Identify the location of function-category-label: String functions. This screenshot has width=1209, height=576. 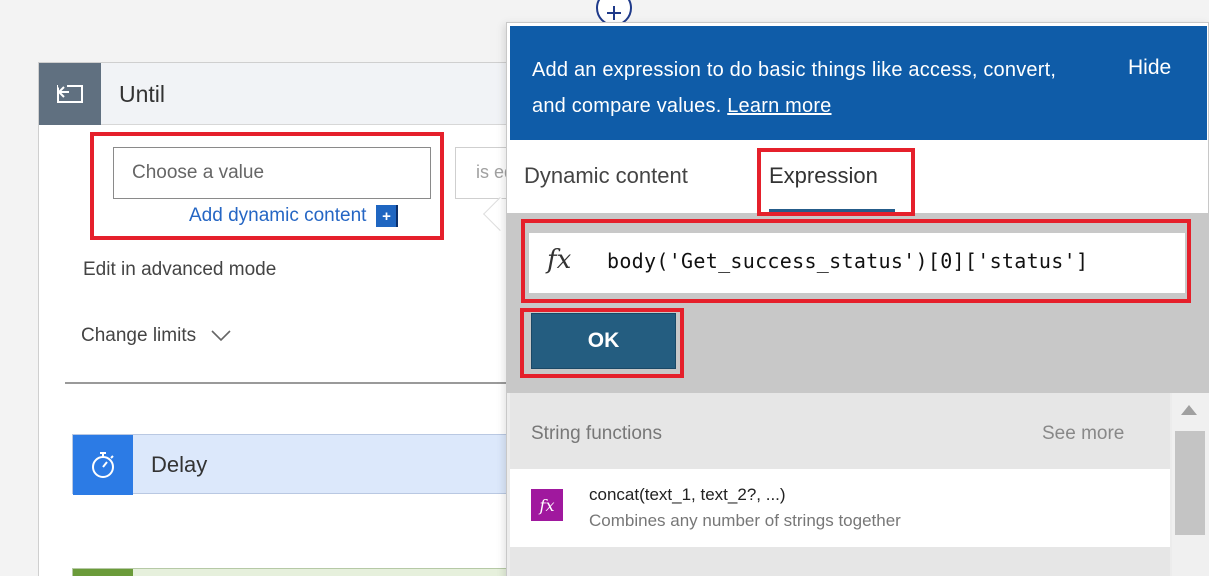
(596, 433).